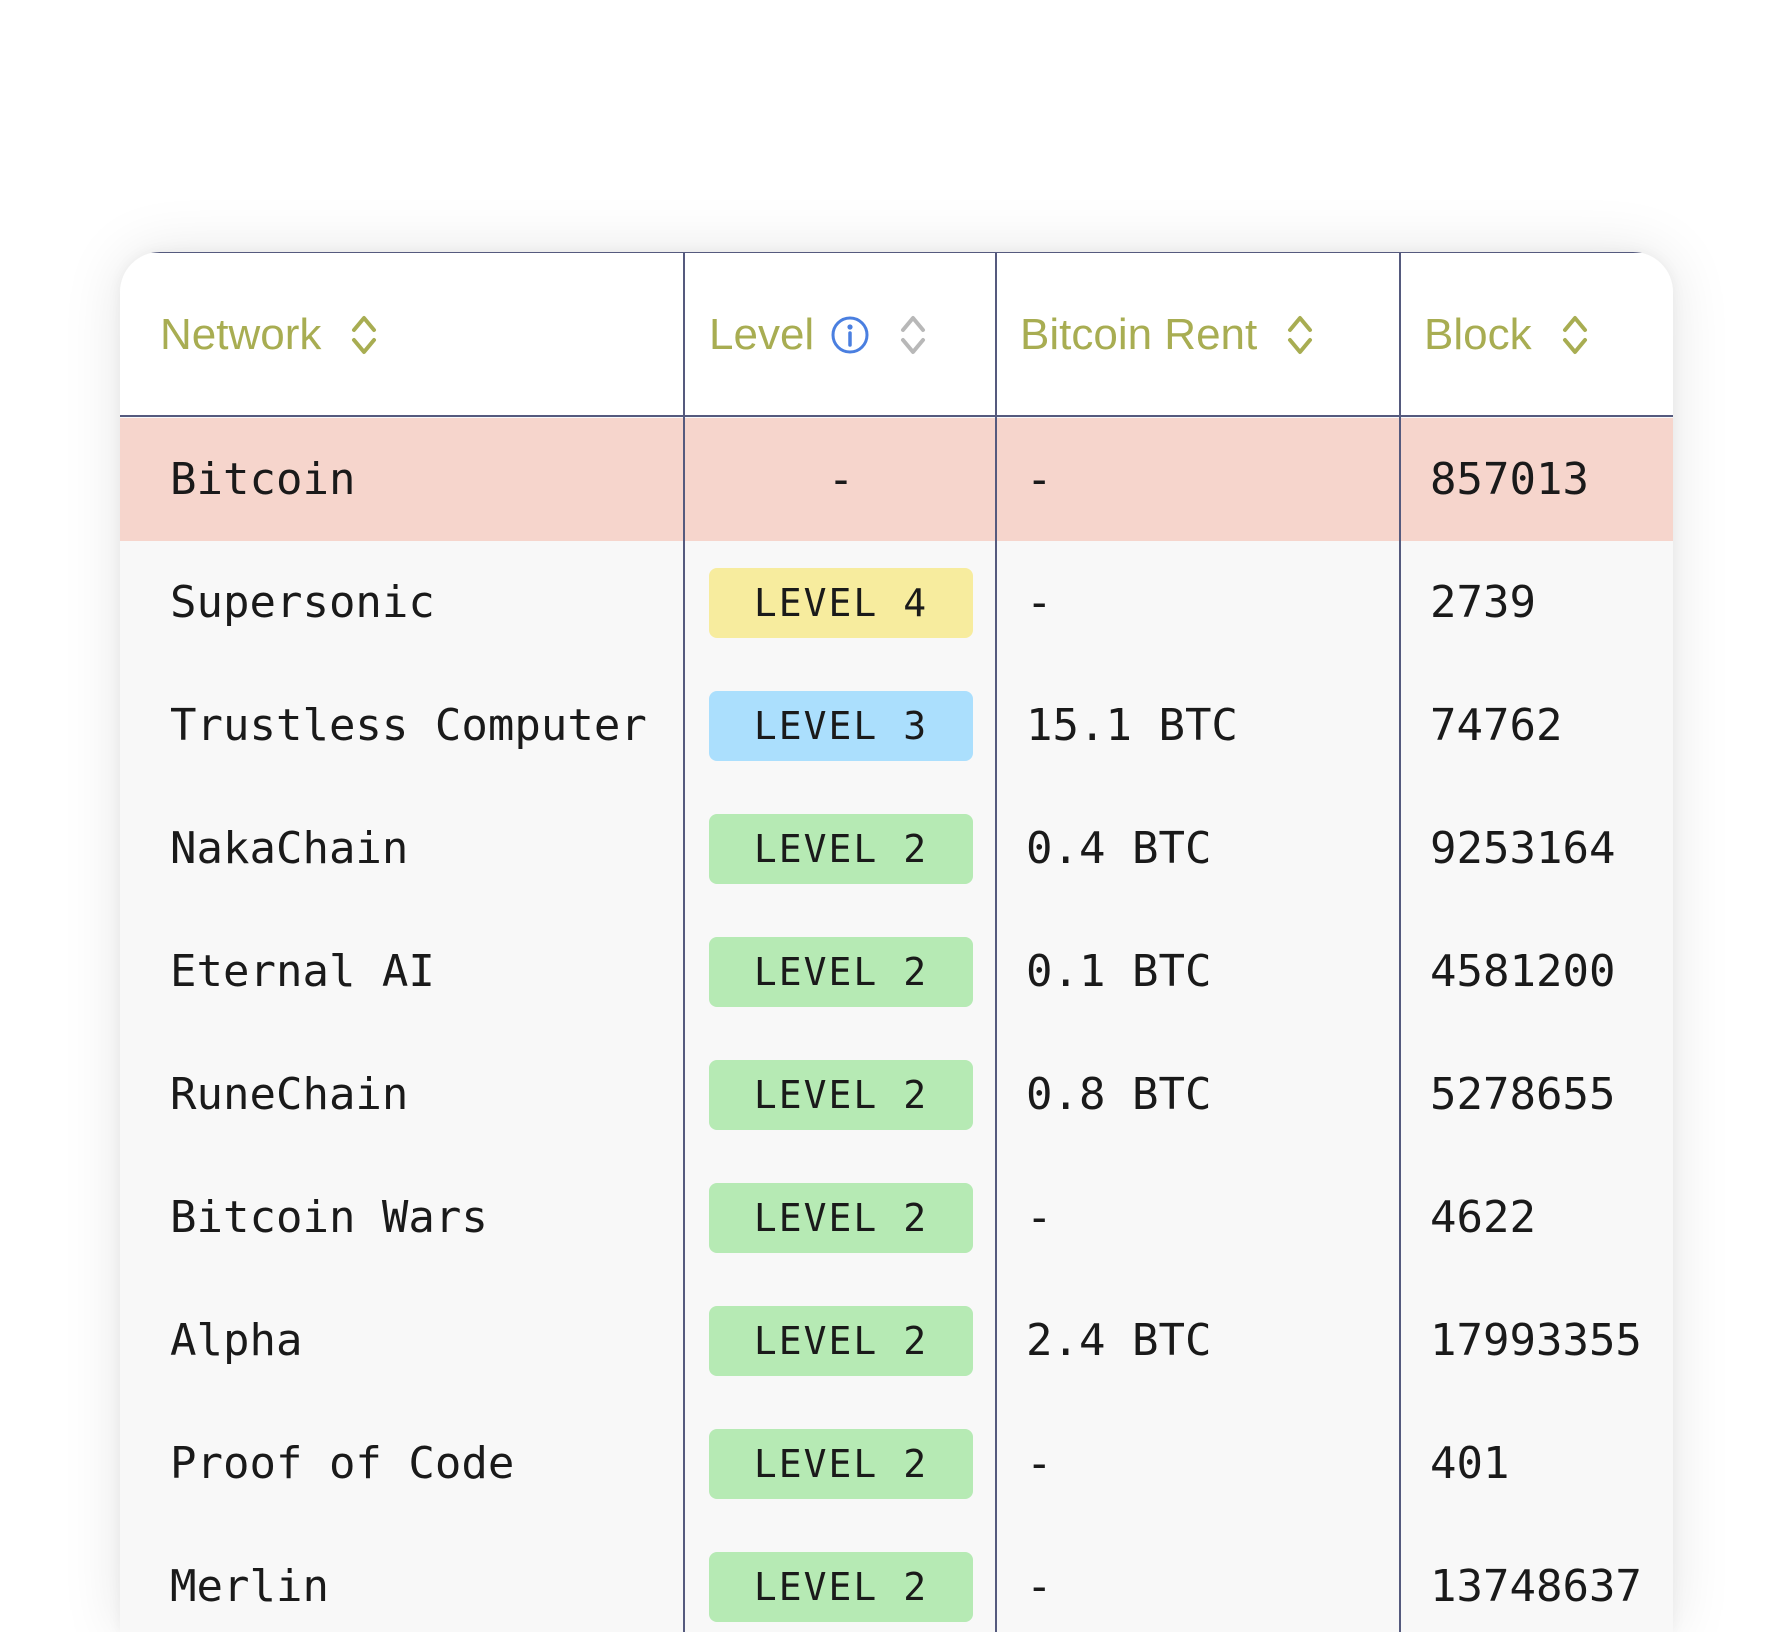 This screenshot has height=1632, width=1792. I want to click on table-row: NakaChain LEVEL 2 0.4 BTC 9253164, so click(896, 848).